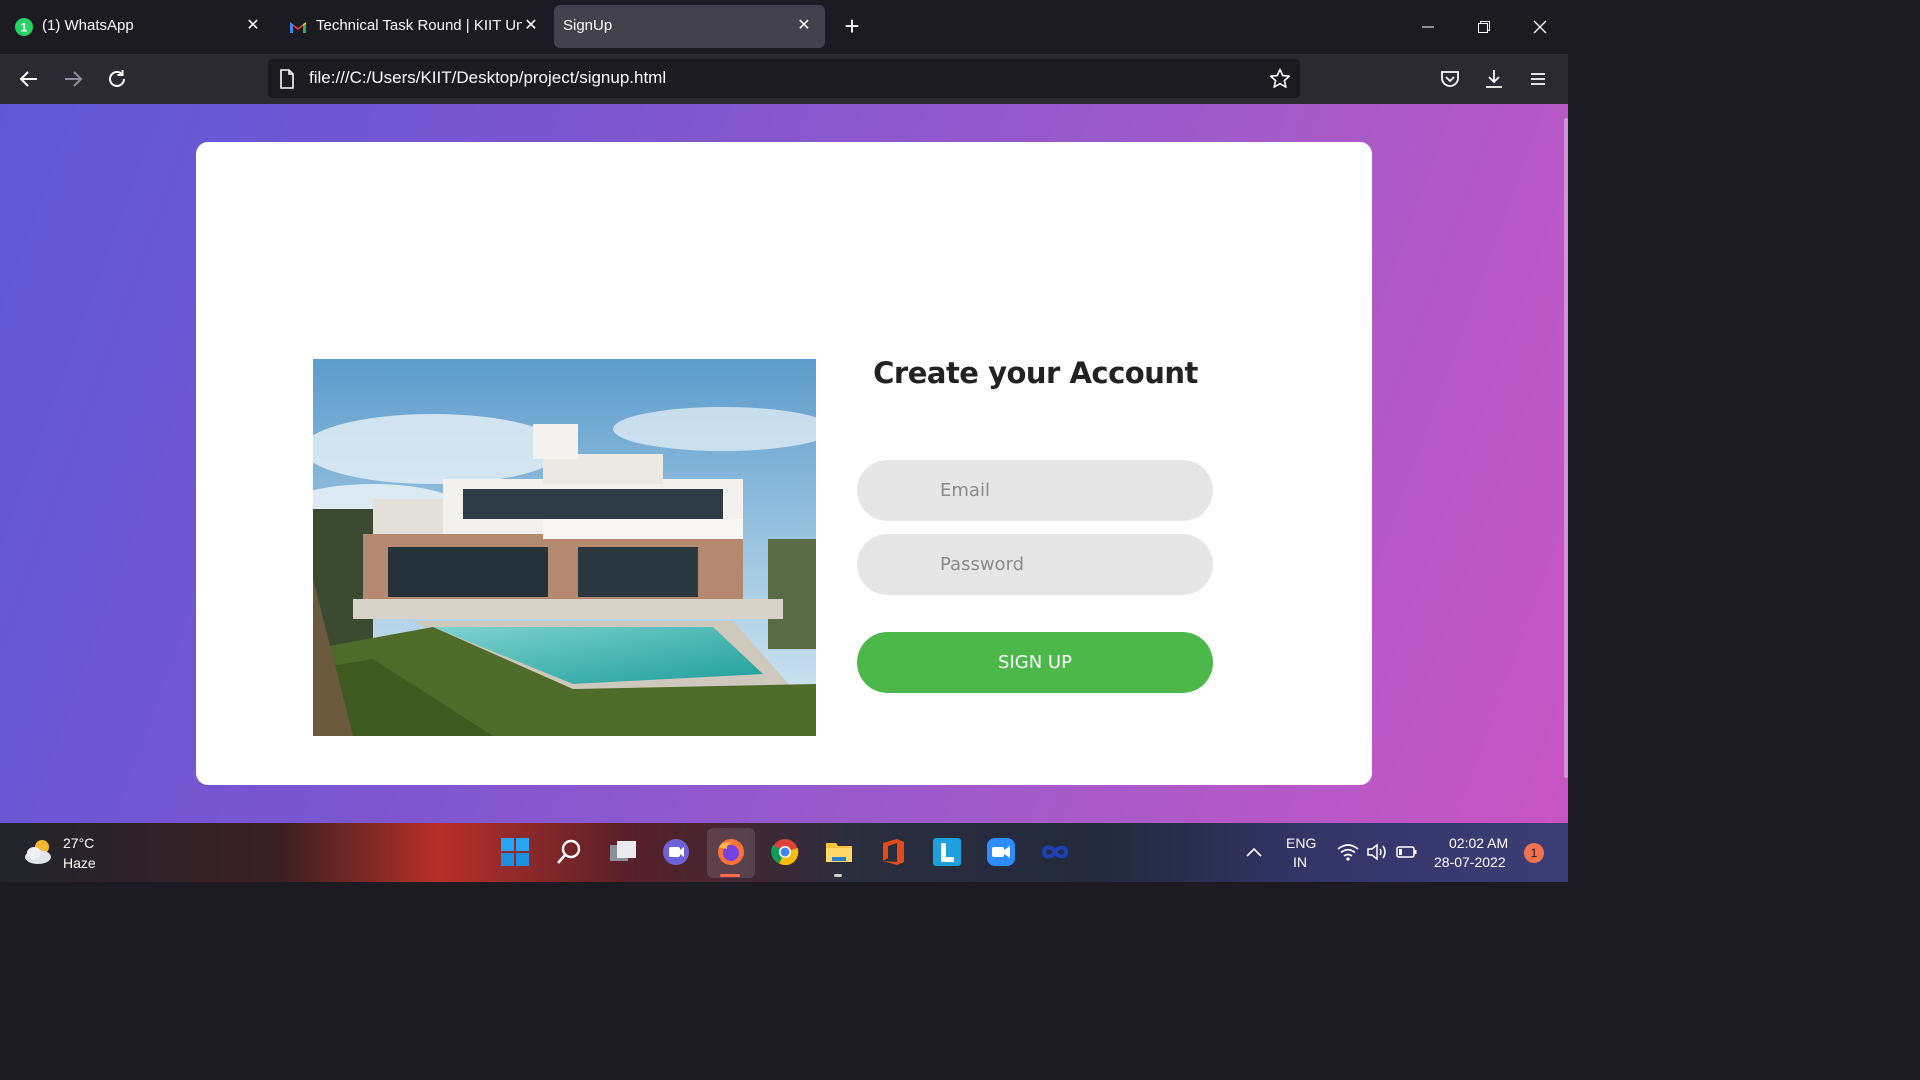 This screenshot has height=1080, width=1920. I want to click on infinity-app-icon, so click(1055, 852).